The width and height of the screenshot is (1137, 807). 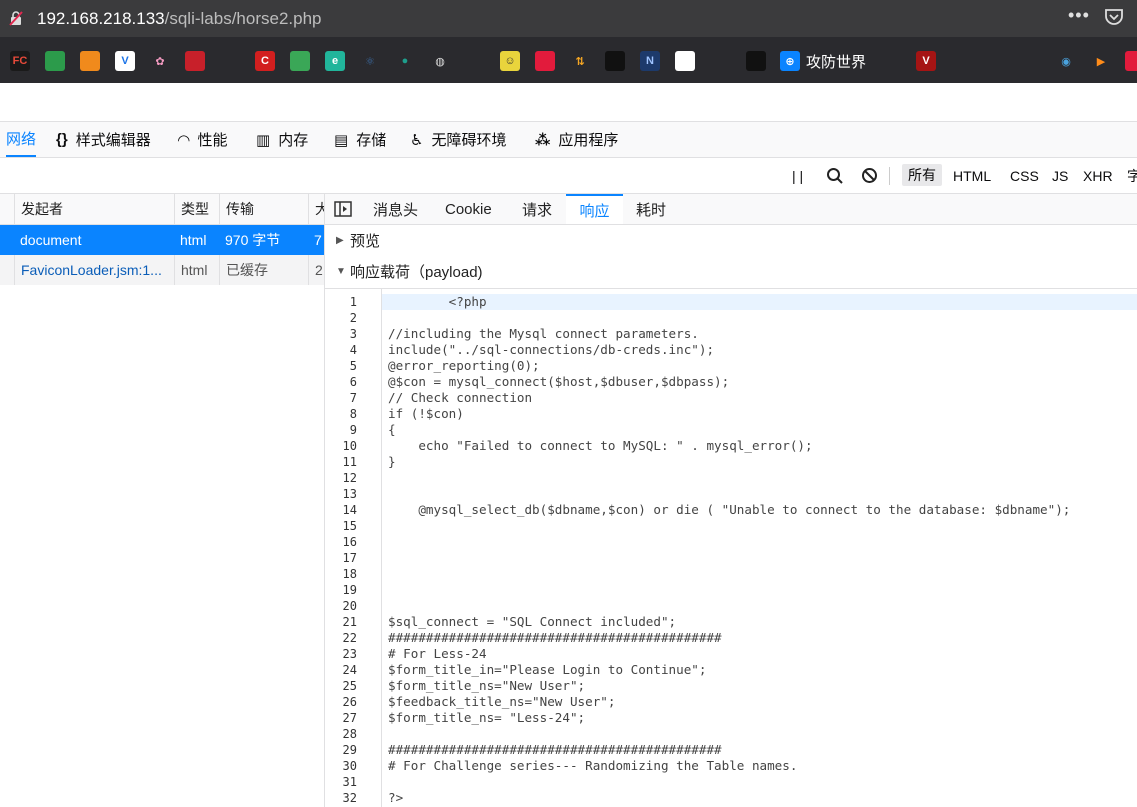 I want to click on bookmark-face-icon: ☺, so click(x=510, y=61).